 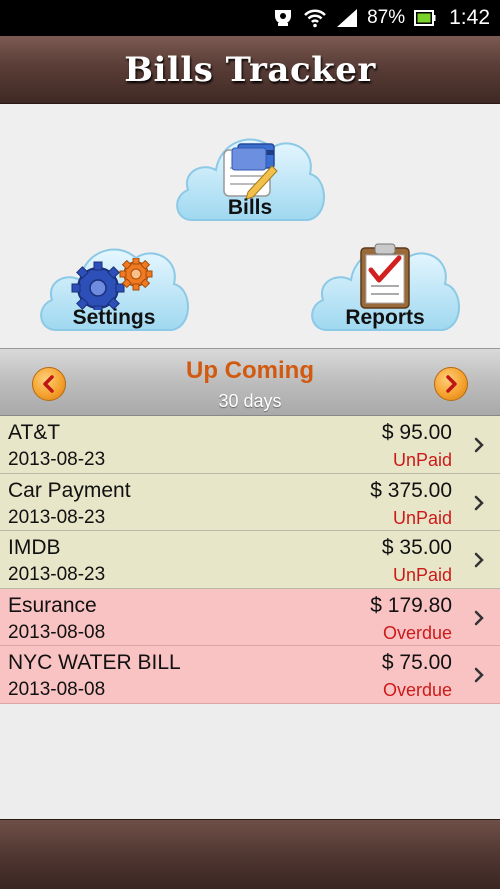 What do you see at coordinates (283, 18) in the screenshot?
I see `notification-icon` at bounding box center [283, 18].